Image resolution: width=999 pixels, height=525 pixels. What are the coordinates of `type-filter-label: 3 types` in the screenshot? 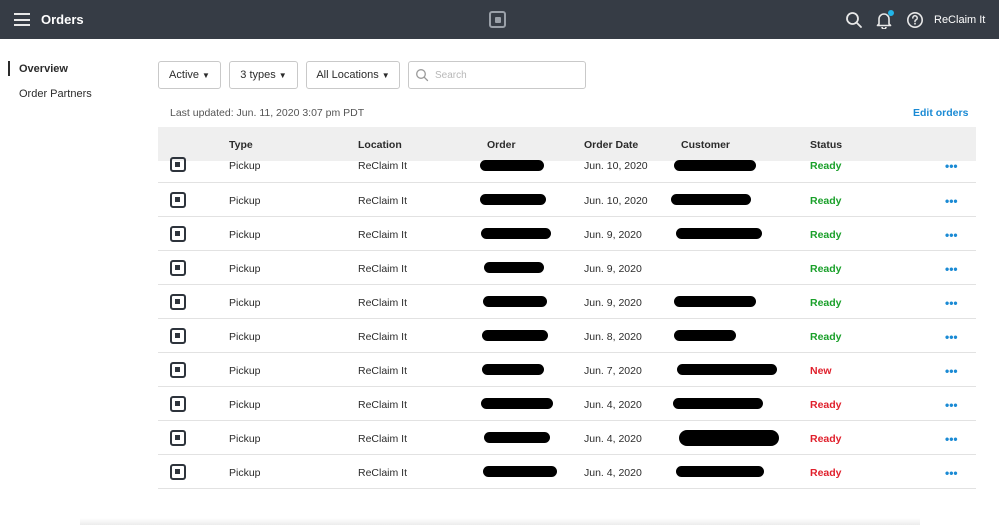 It's located at (258, 75).